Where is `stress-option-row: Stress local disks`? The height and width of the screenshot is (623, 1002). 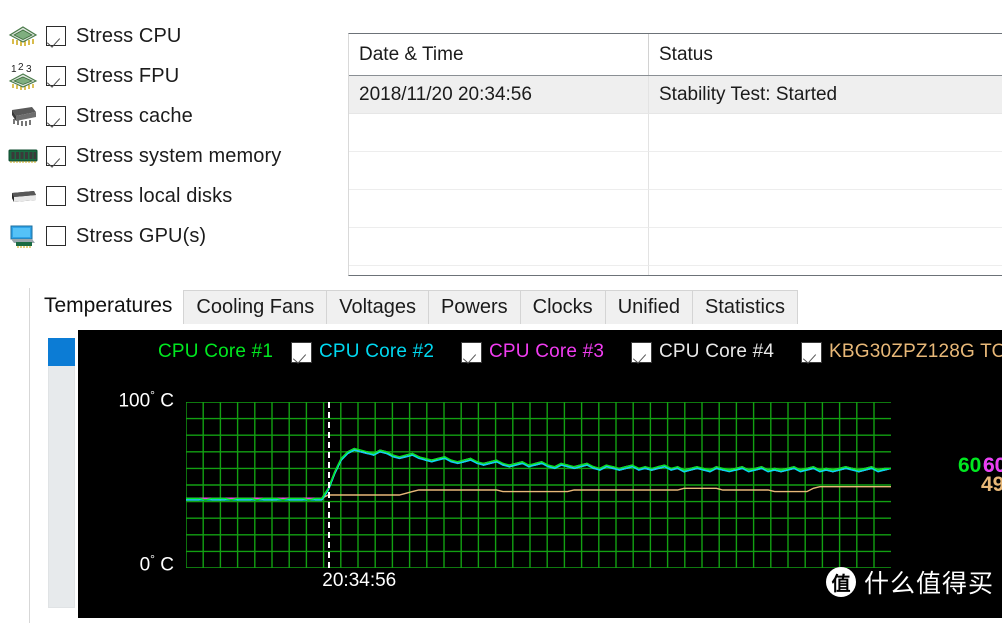 stress-option-row: Stress local disks is located at coordinates (172, 196).